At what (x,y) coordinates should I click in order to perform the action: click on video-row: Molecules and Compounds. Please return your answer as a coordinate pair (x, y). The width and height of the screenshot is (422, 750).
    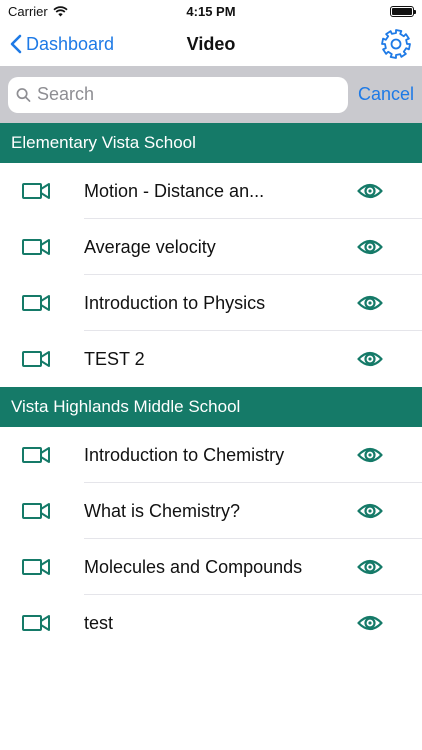
    Looking at the image, I should click on (211, 567).